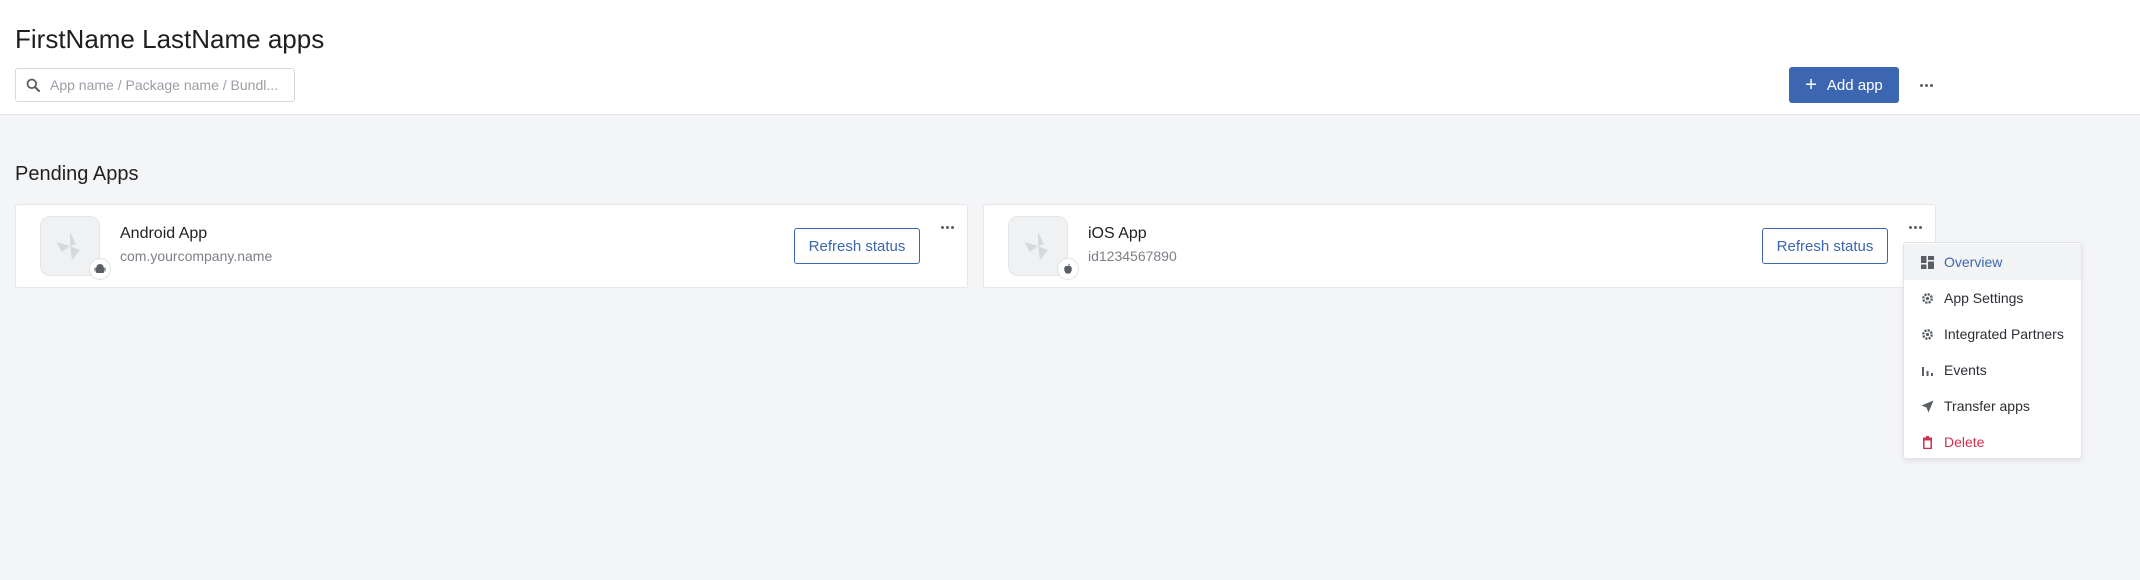 Image resolution: width=2140 pixels, height=580 pixels. I want to click on search-box, so click(155, 85).